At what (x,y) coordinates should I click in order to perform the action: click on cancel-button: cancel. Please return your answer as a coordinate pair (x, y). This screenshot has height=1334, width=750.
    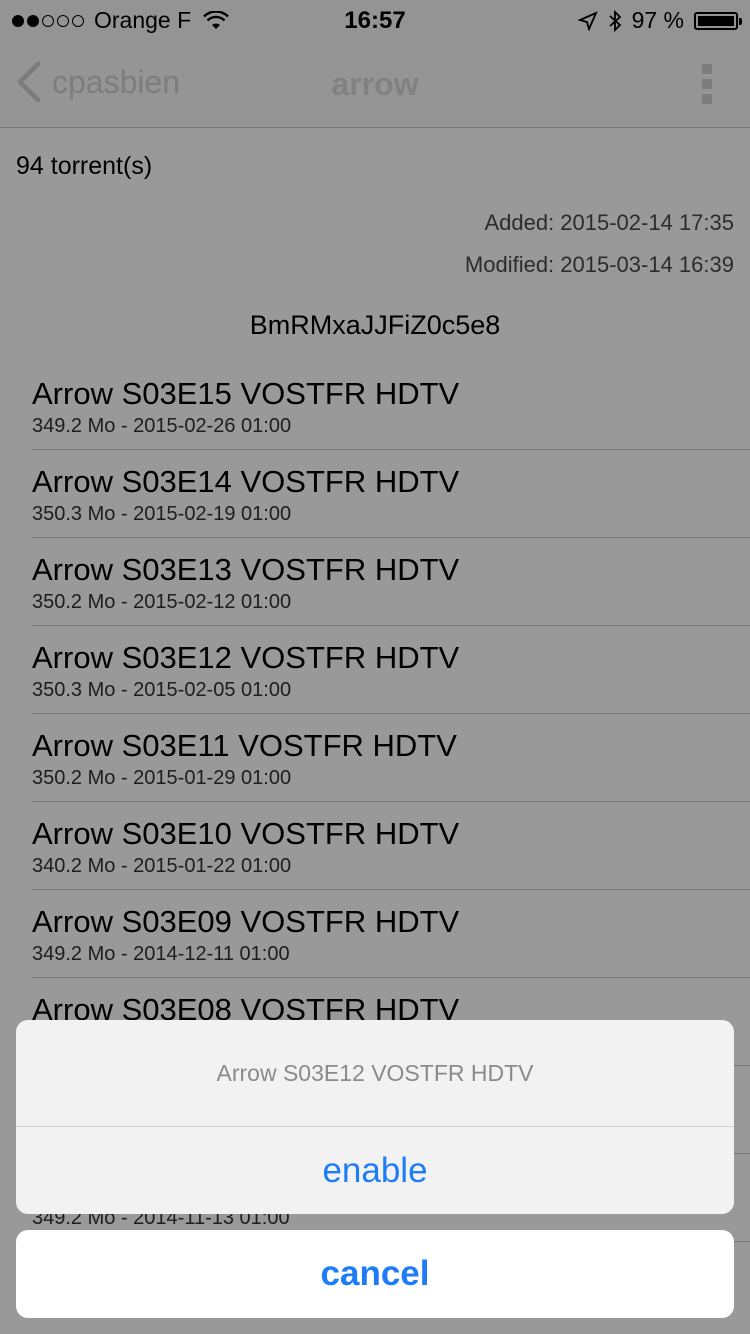
    Looking at the image, I should click on (375, 1274).